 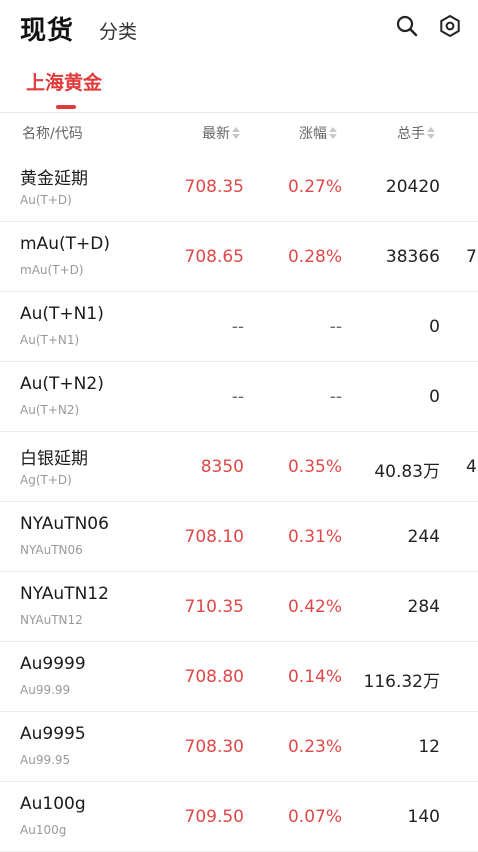 What do you see at coordinates (62, 314) in the screenshot?
I see `row-name: Au(T+N1)` at bounding box center [62, 314].